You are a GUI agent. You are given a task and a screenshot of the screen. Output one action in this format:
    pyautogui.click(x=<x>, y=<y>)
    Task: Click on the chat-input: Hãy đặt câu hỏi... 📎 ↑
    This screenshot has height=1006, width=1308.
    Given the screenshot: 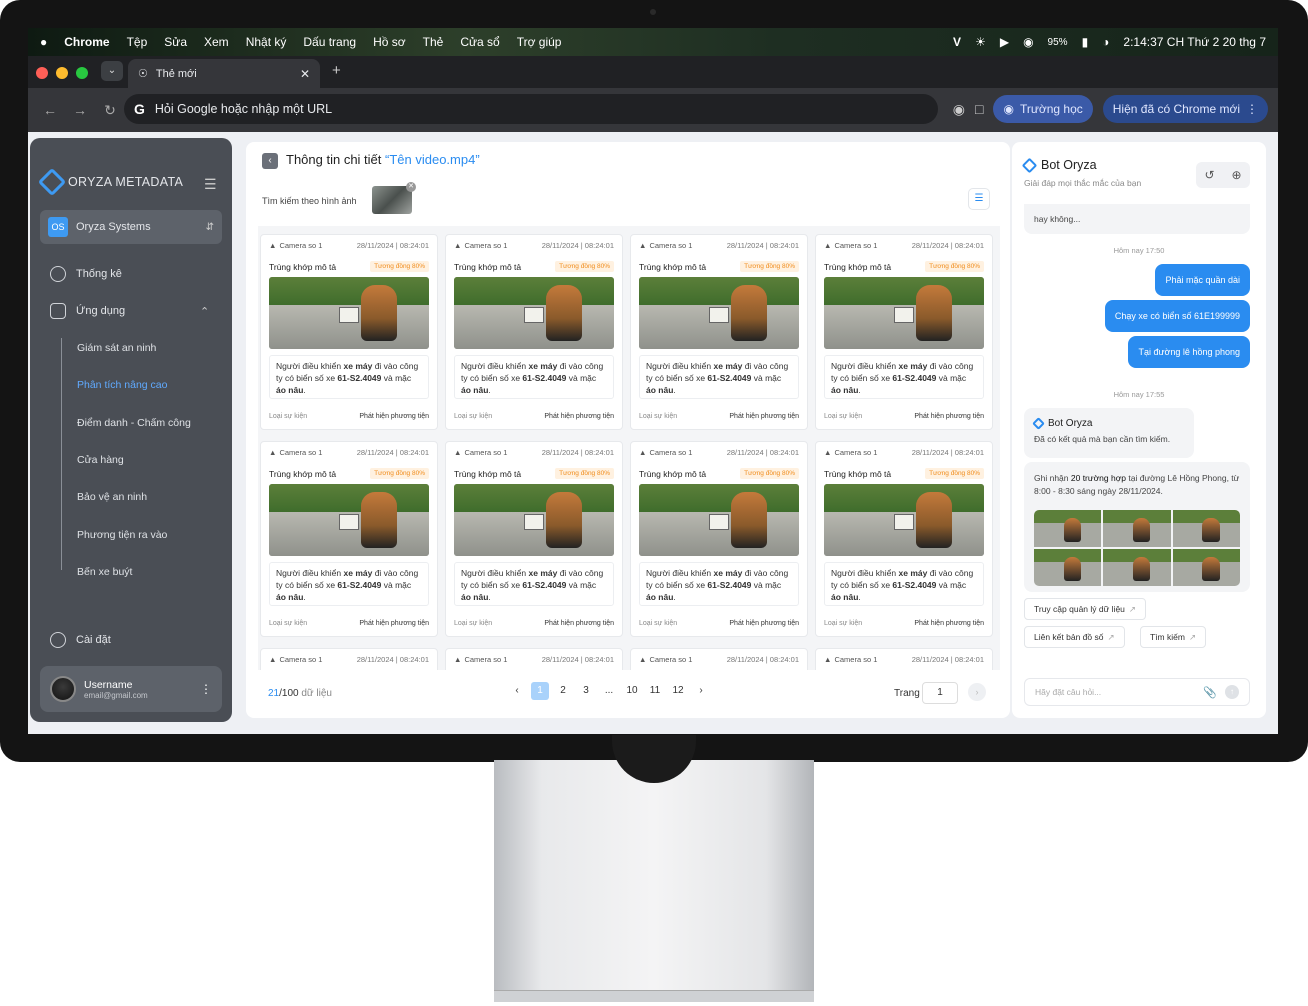 What is the action you would take?
    pyautogui.click(x=1137, y=692)
    